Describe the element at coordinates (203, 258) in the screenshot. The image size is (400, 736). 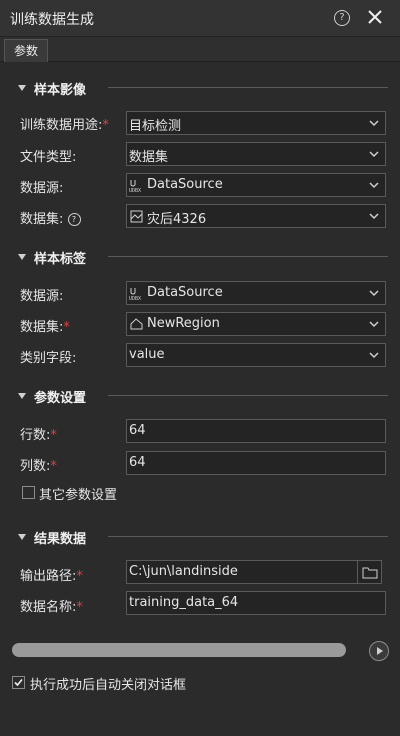
I see `section-sample-label-header: 样本标签` at that location.